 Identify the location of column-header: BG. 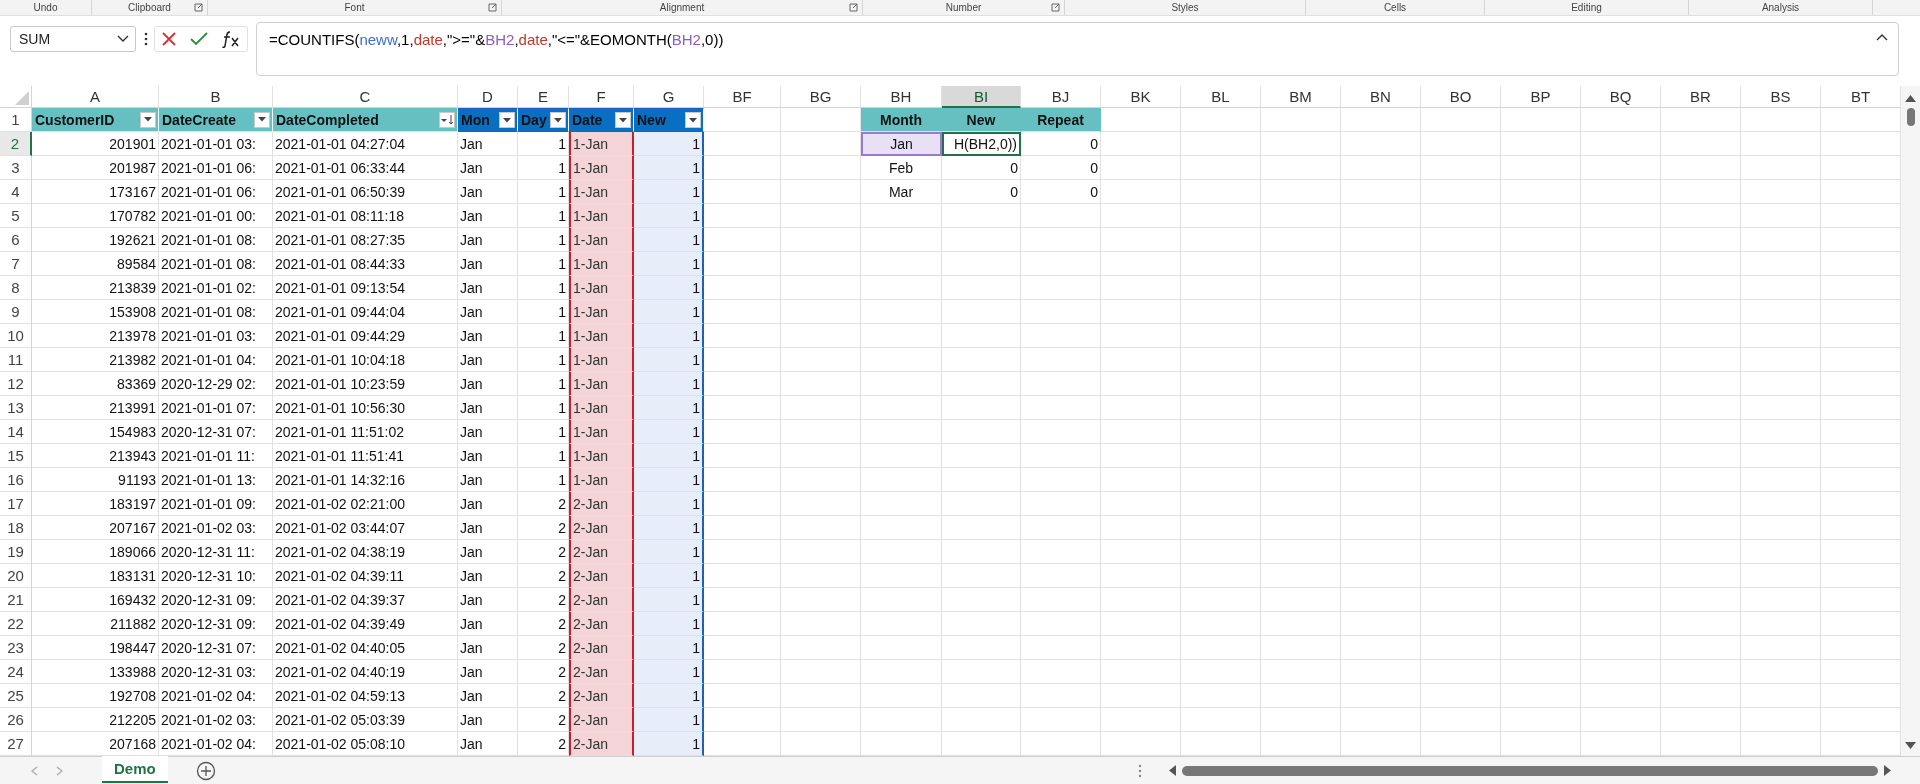
(821, 97).